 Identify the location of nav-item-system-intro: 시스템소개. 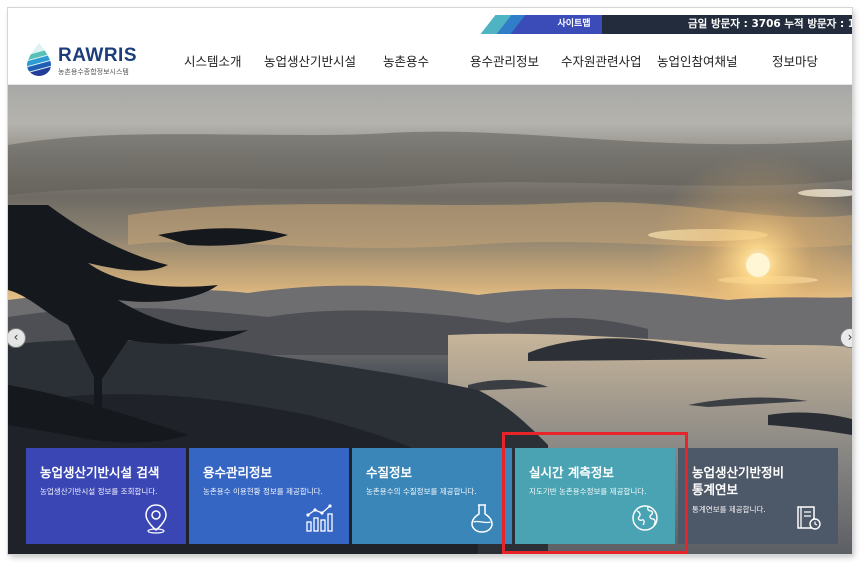
(213, 60).